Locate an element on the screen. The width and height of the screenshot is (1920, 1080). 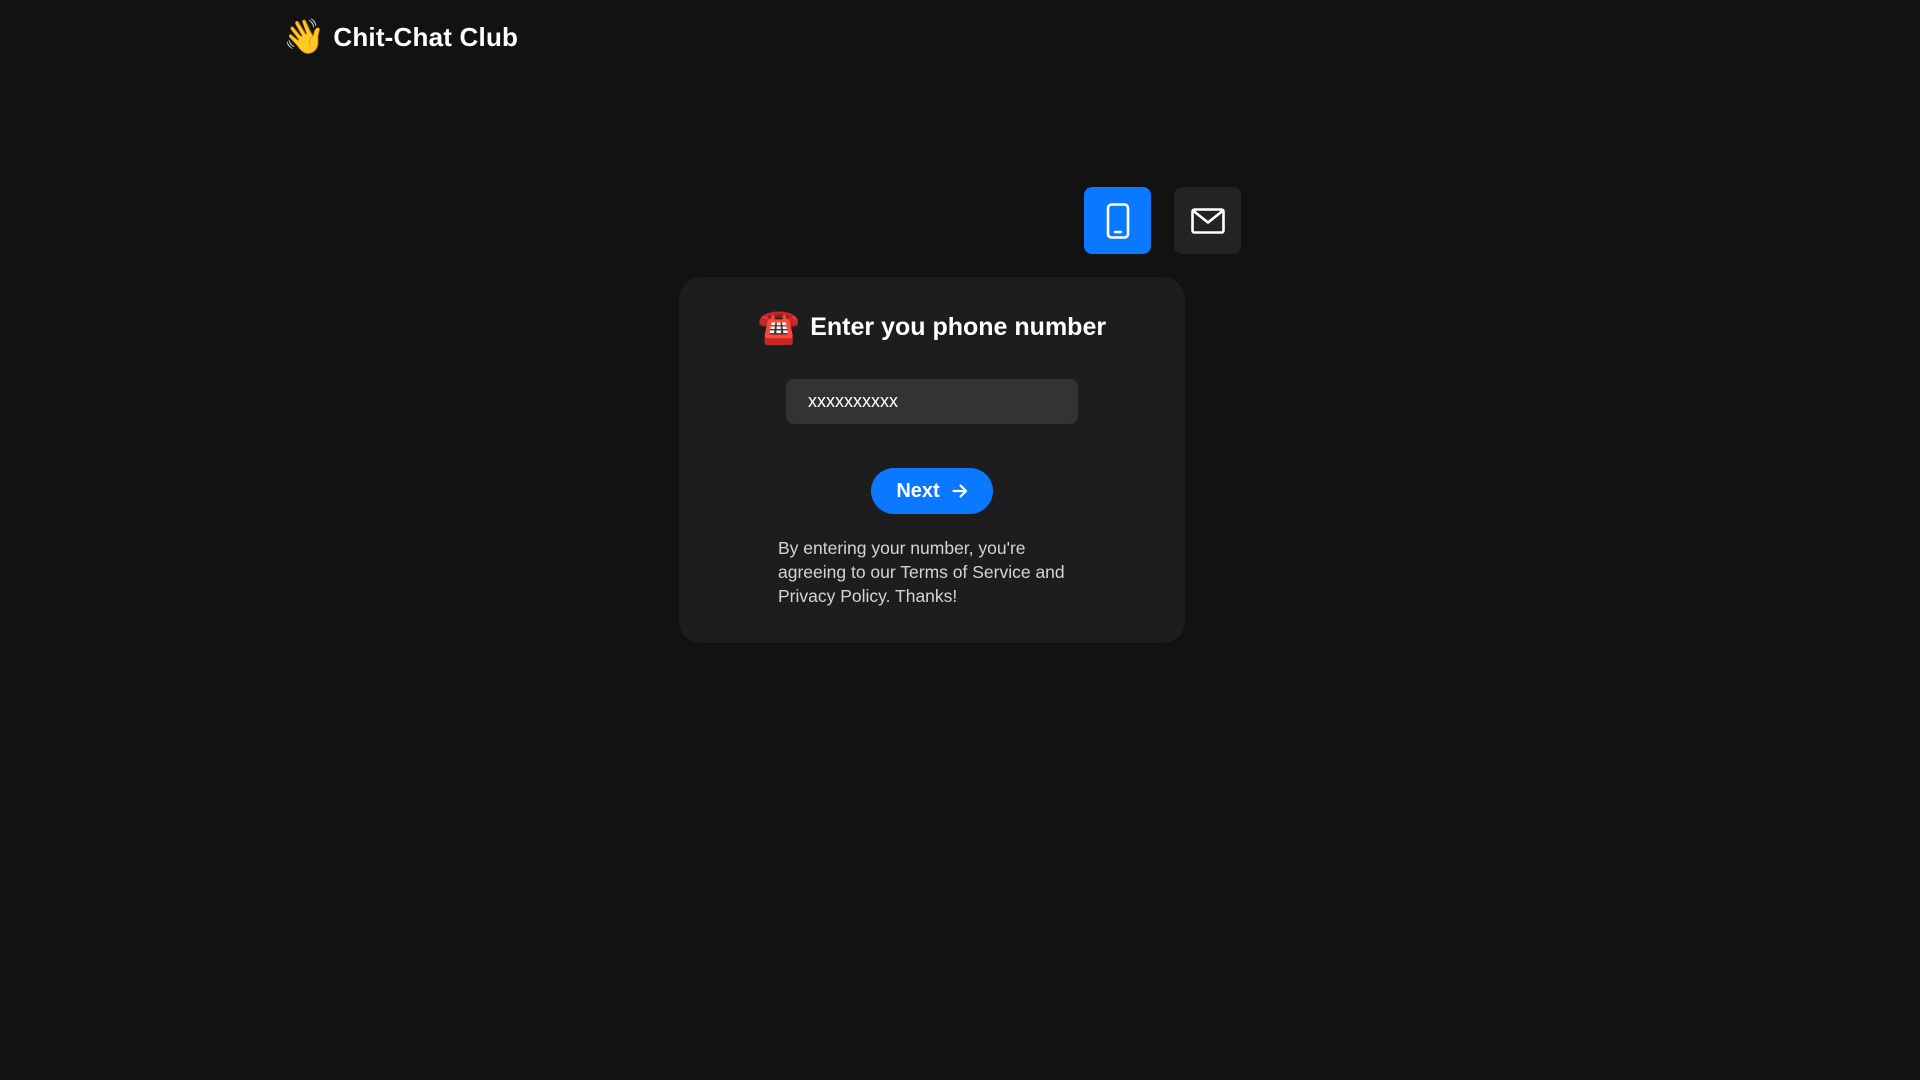
email-mode-button is located at coordinates (1207, 220).